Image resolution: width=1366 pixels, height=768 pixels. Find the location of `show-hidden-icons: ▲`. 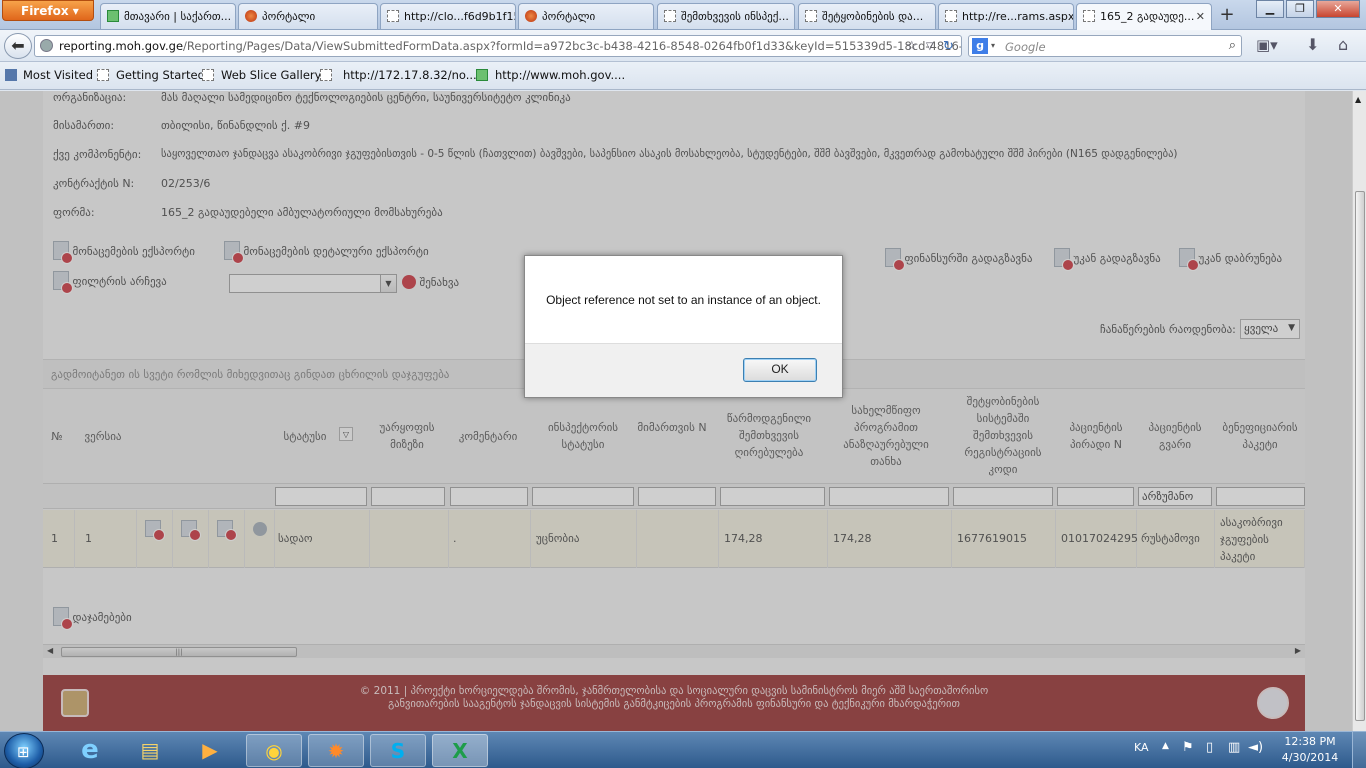

show-hidden-icons: ▲ is located at coordinates (1165, 746).